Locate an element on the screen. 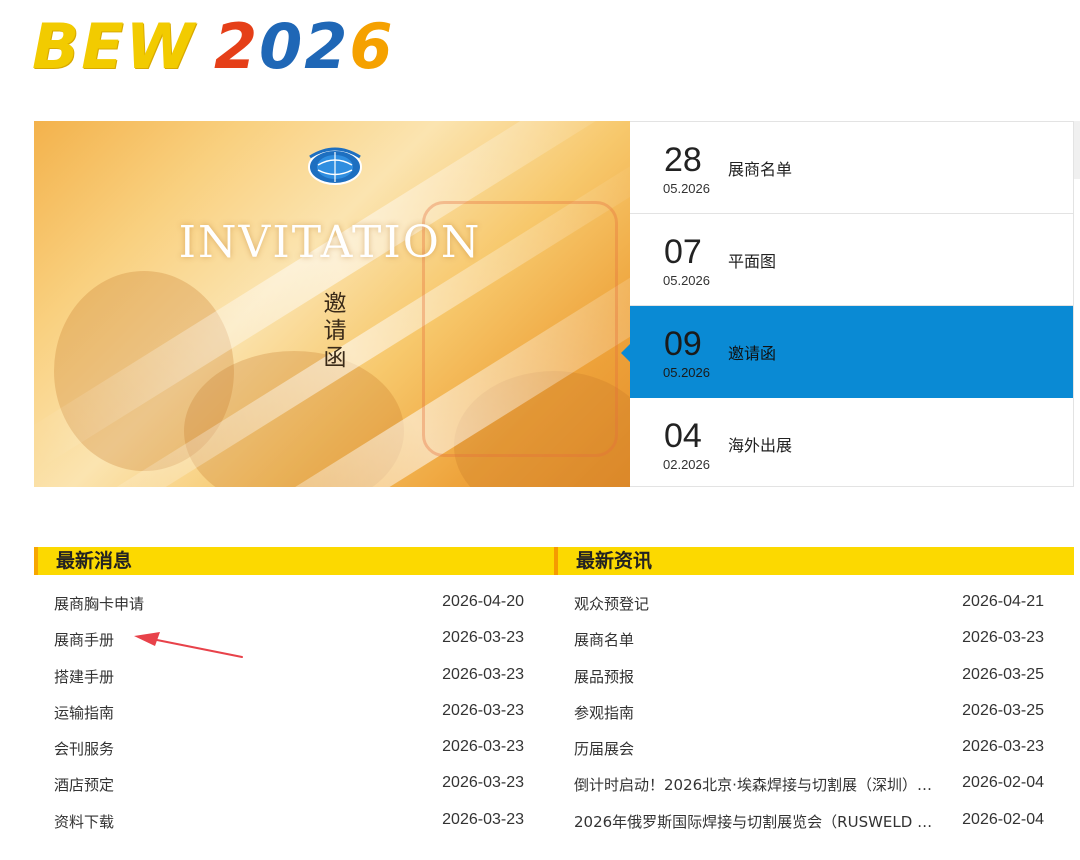  news-row: 2026年俄罗斯国际焊接与切割展览会（RUSWELD … 2026-02-04 is located at coordinates (814, 822).